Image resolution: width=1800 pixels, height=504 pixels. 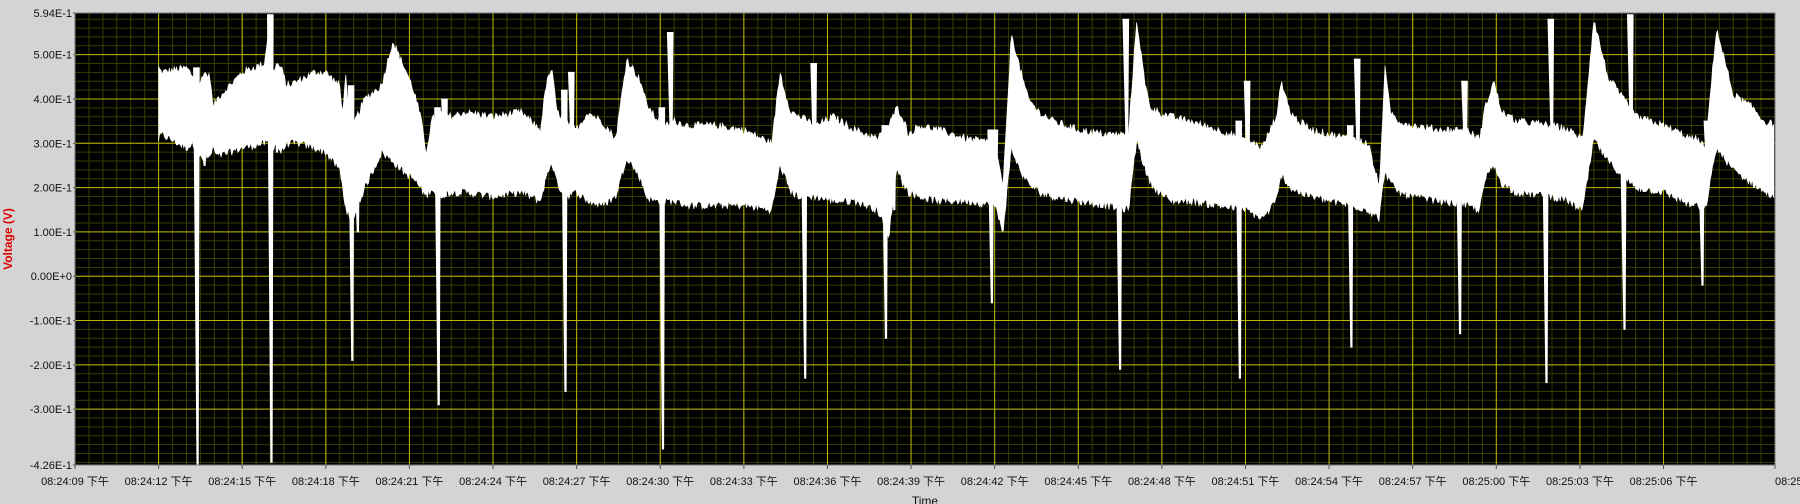 What do you see at coordinates (51, 466) in the screenshot?
I see `y-tick-label: -4.26E-1` at bounding box center [51, 466].